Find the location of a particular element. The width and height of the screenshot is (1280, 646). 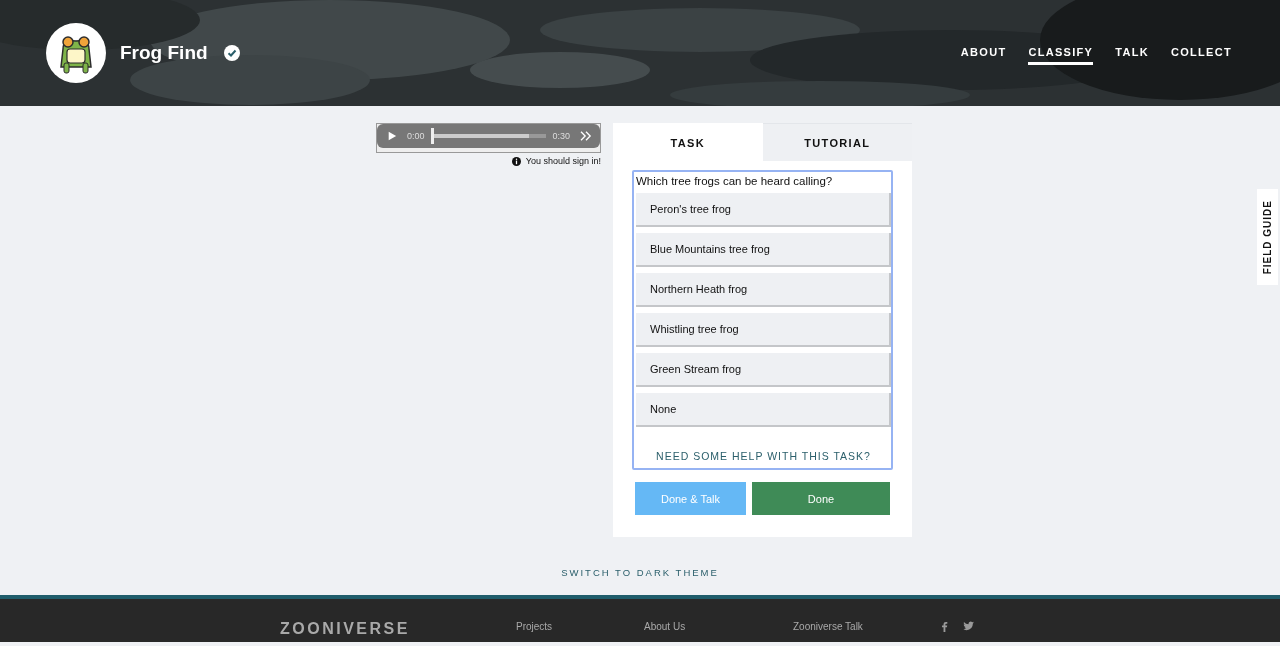

twitter-icon is located at coordinates (968, 626).